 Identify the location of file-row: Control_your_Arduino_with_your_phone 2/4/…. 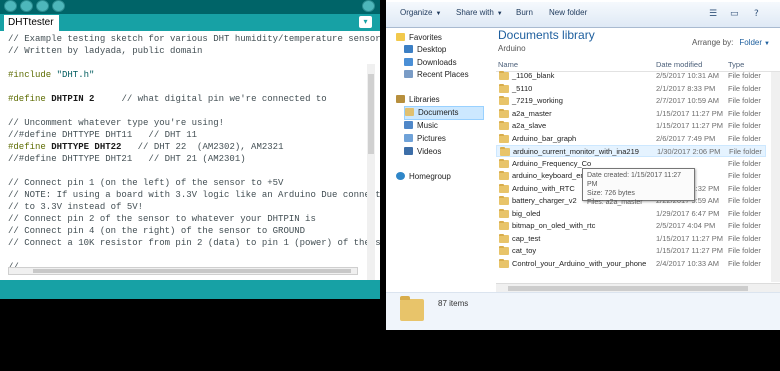
(631, 264).